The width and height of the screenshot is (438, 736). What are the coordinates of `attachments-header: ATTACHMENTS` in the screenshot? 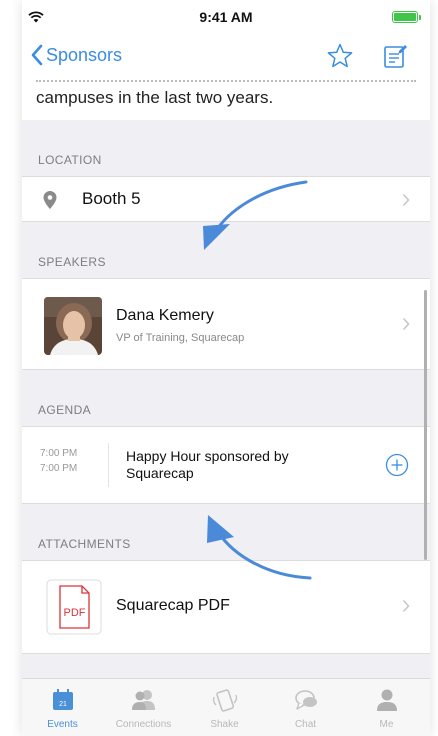 It's located at (226, 532).